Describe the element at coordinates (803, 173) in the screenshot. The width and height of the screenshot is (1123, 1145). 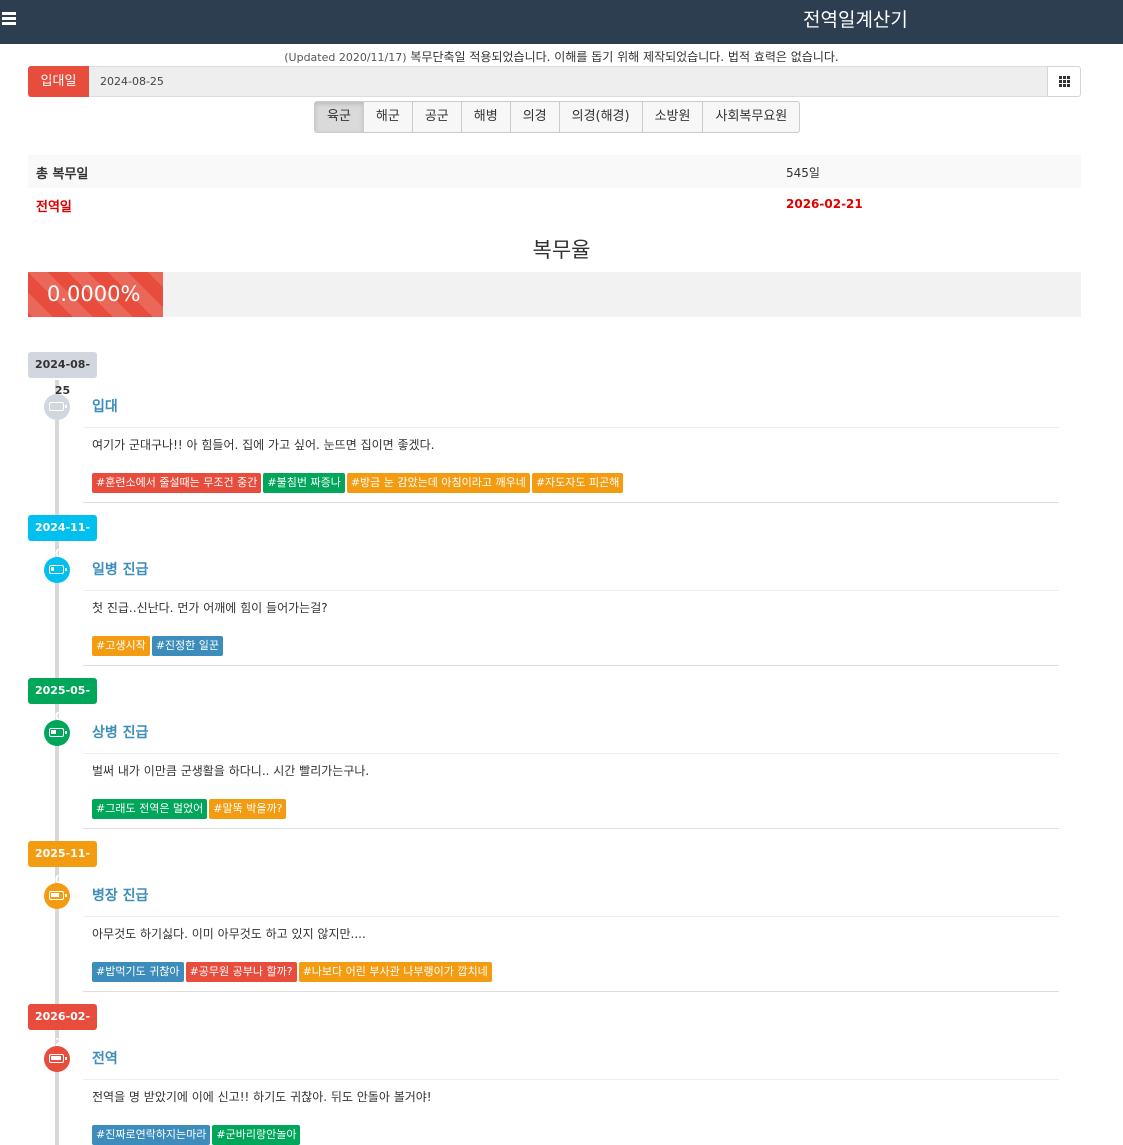
I see `total-days-value: 545일` at that location.